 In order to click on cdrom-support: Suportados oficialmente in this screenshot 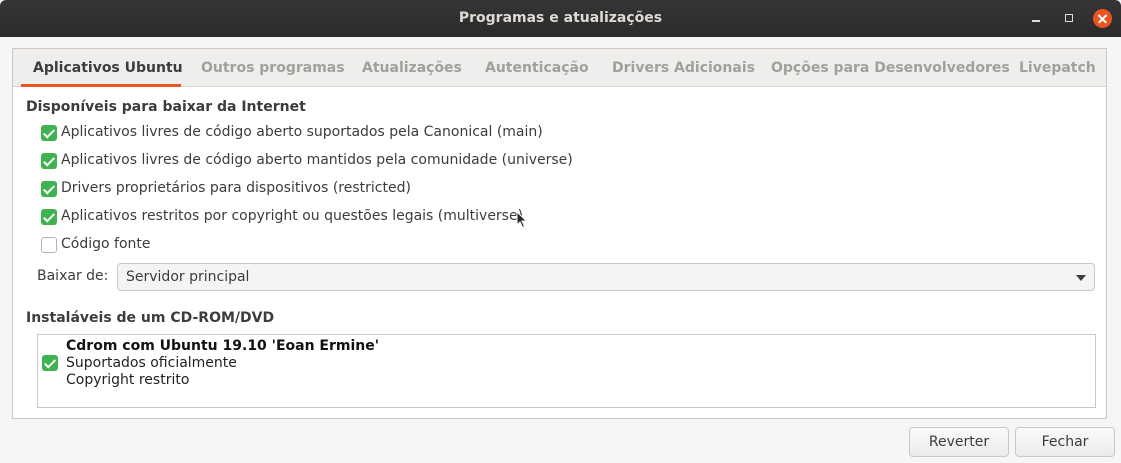, I will do `click(151, 363)`.